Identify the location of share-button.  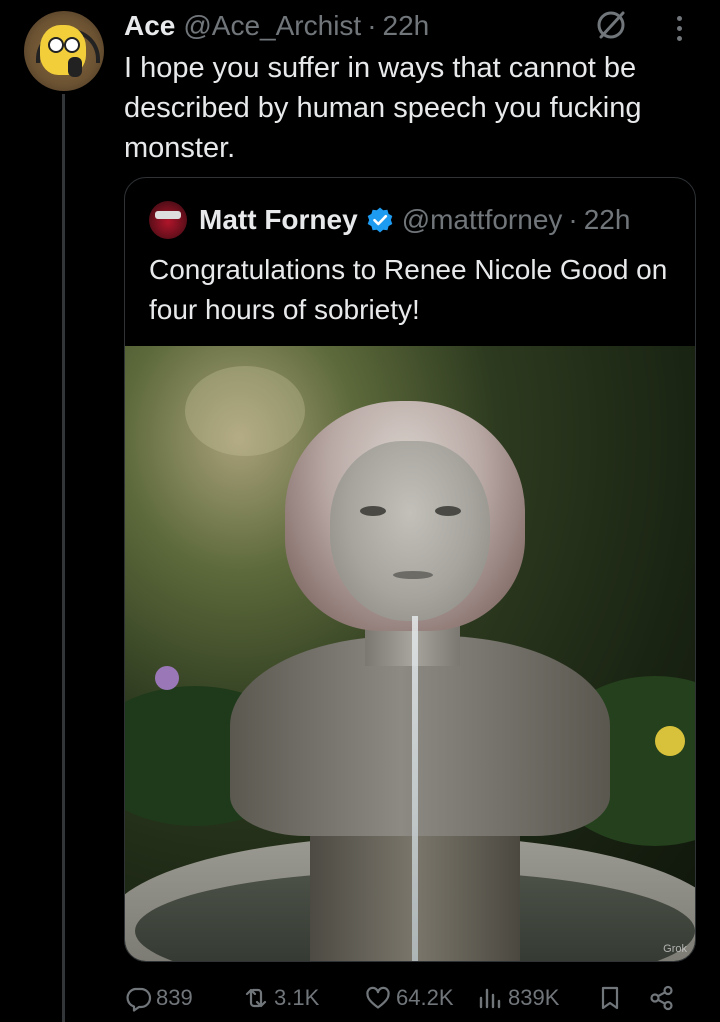
(662, 998).